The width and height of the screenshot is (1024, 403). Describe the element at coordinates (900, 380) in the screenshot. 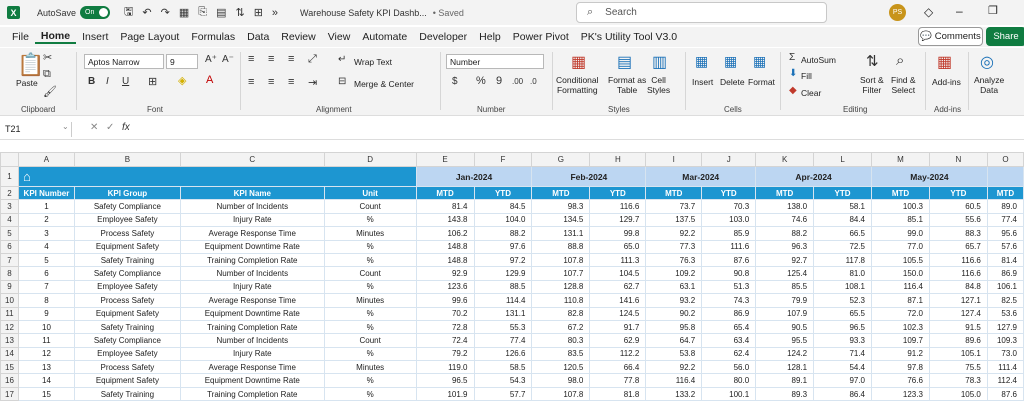

I see `table-cell: 76.6` at that location.